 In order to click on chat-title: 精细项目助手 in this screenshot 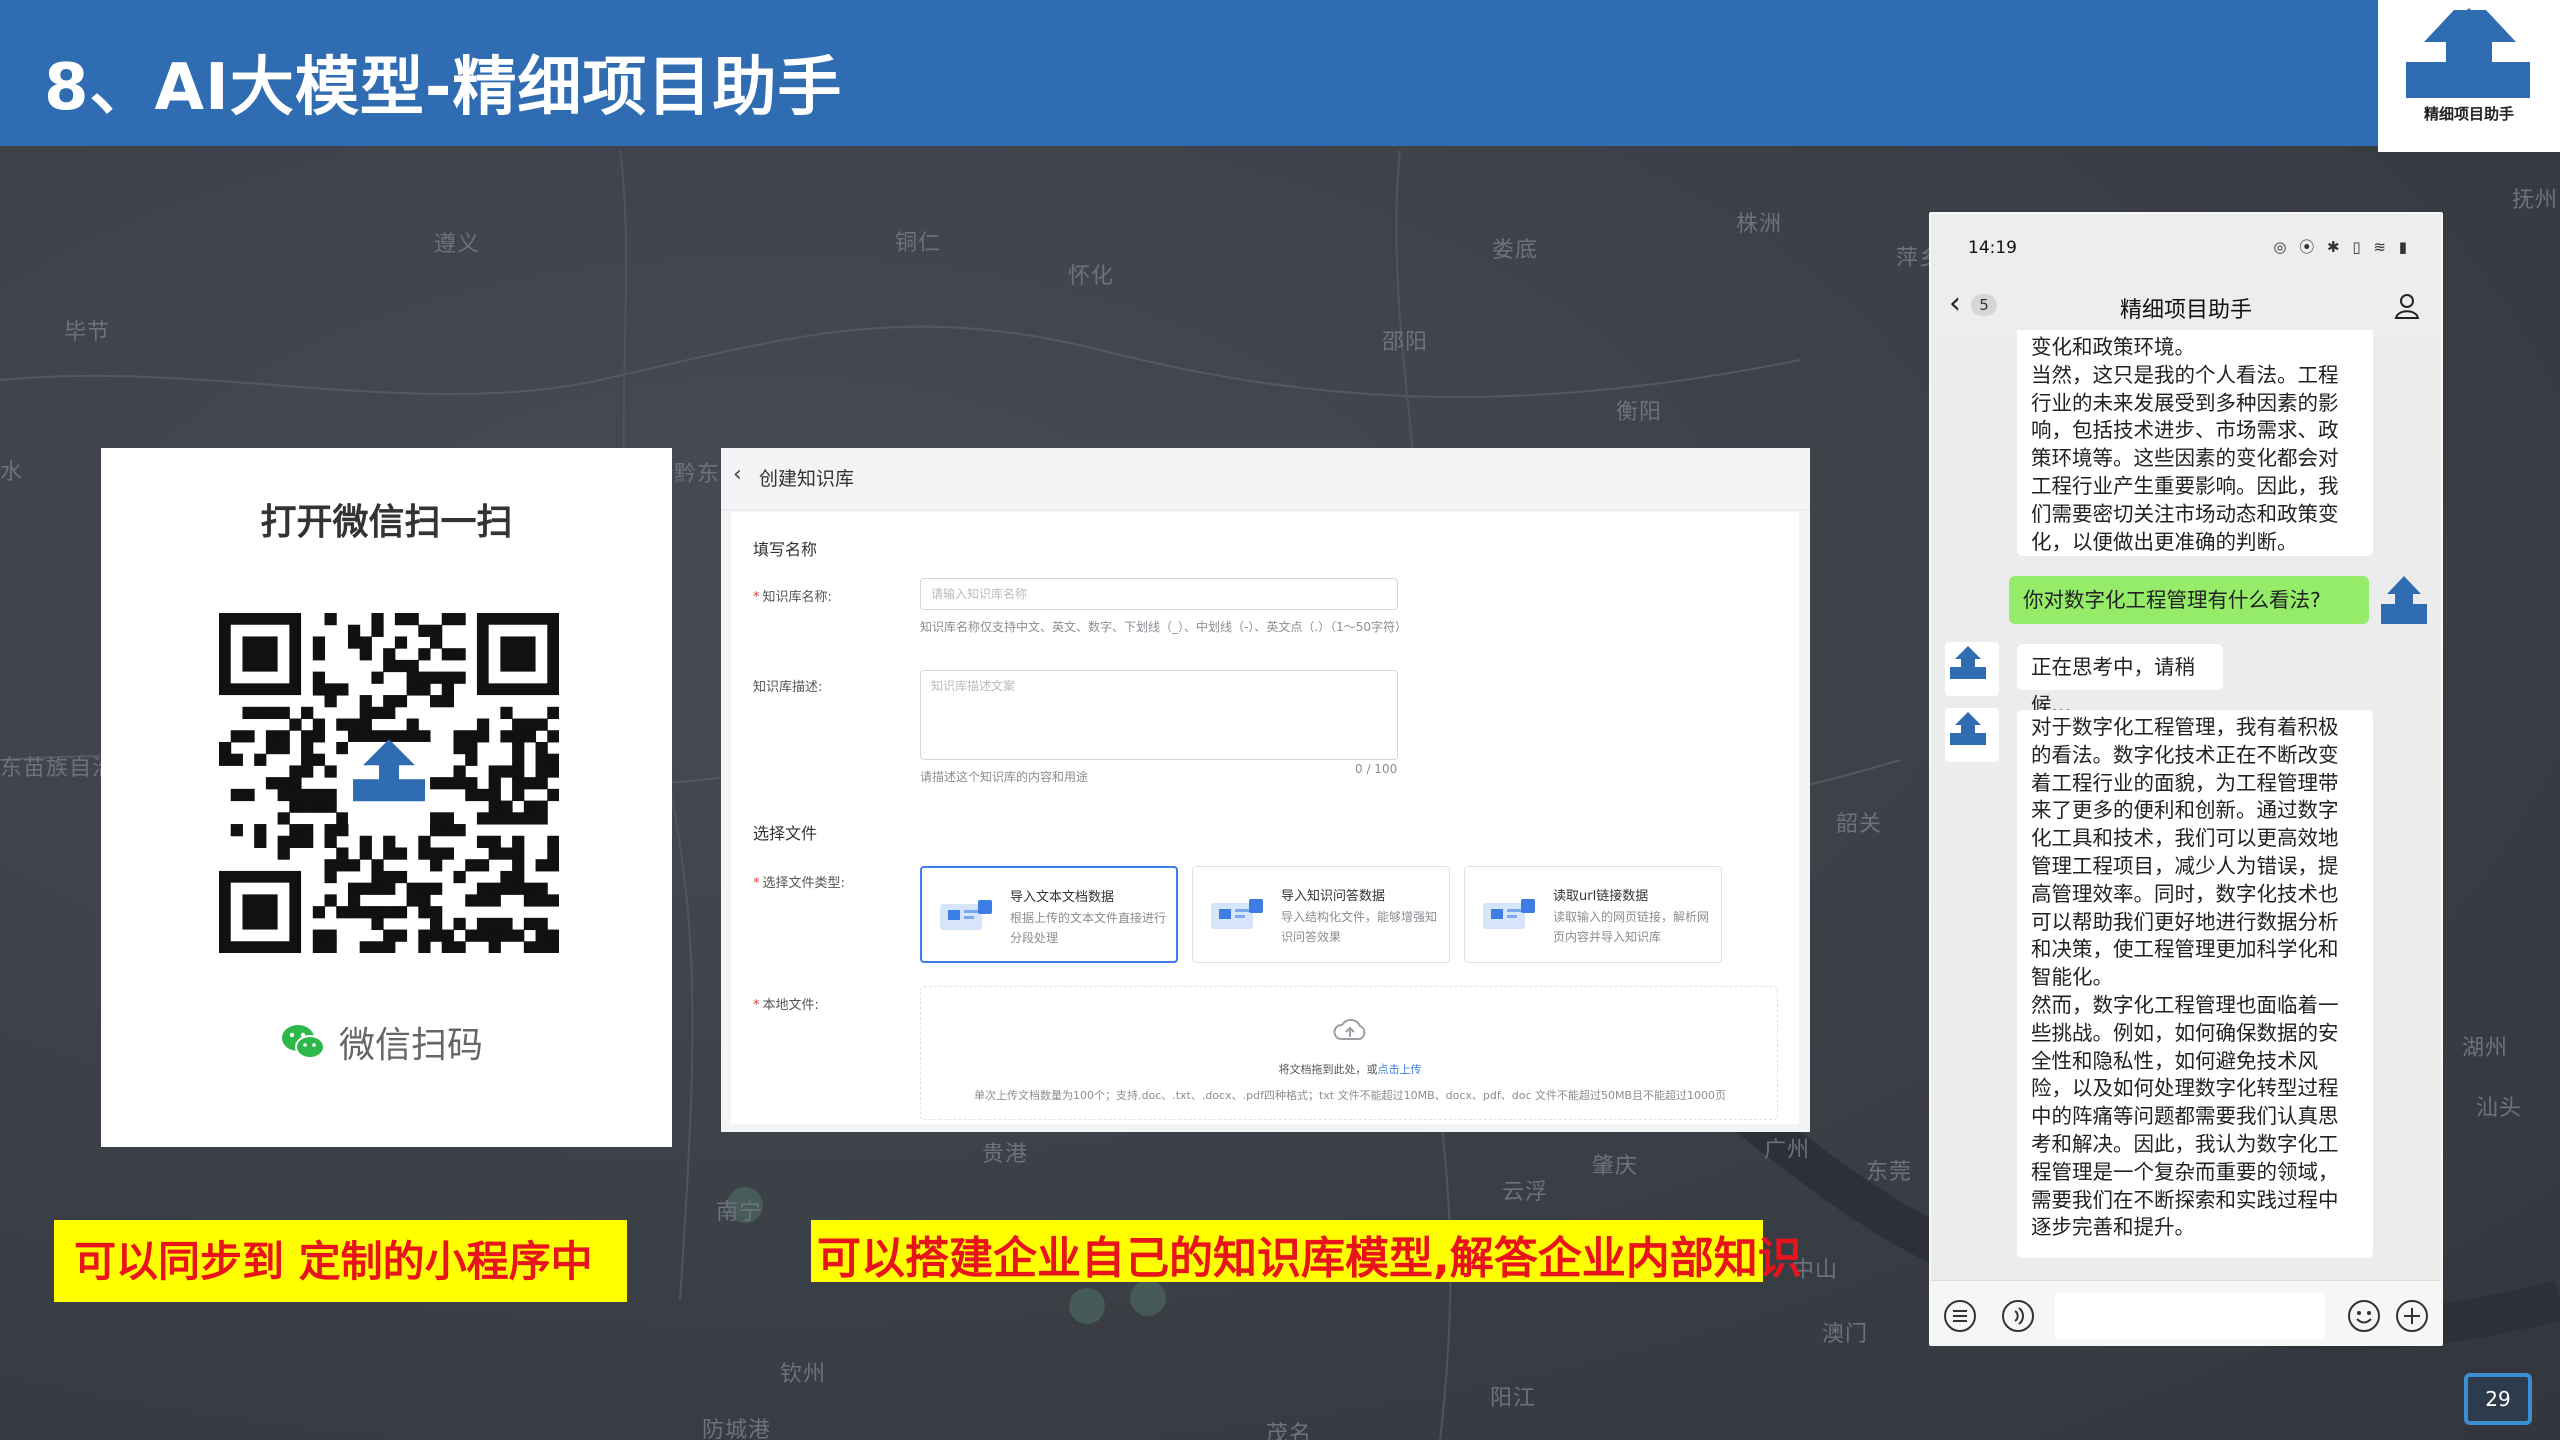, I will do `click(2185, 310)`.